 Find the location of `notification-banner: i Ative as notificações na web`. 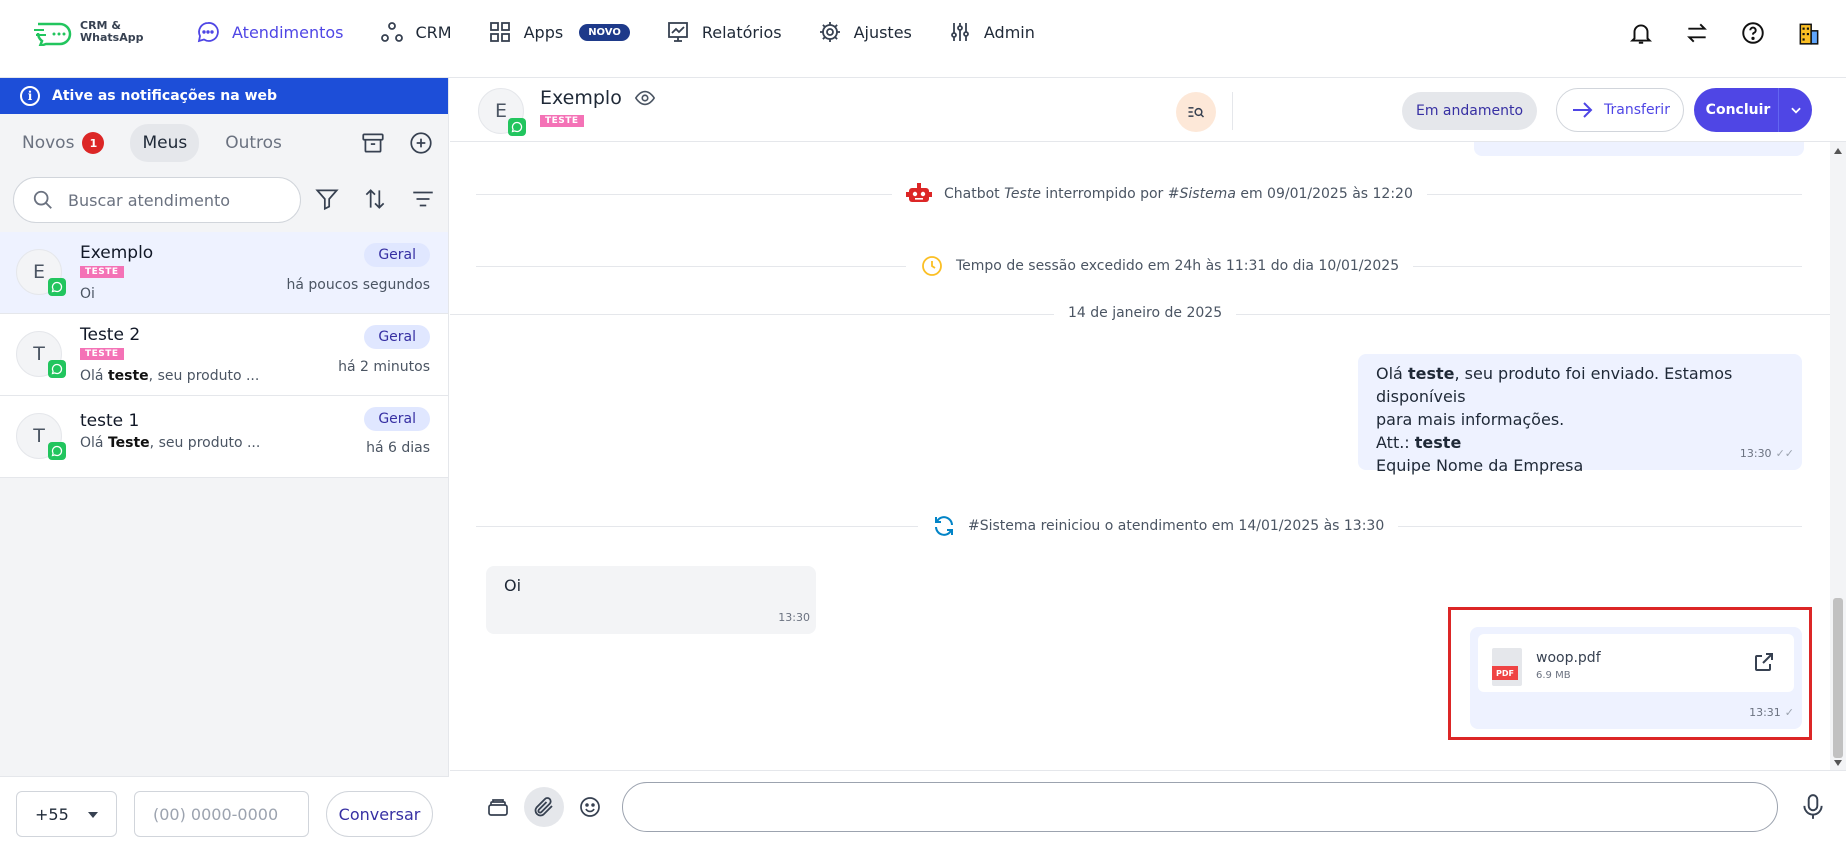

notification-banner: i Ative as notificações na web is located at coordinates (224, 96).